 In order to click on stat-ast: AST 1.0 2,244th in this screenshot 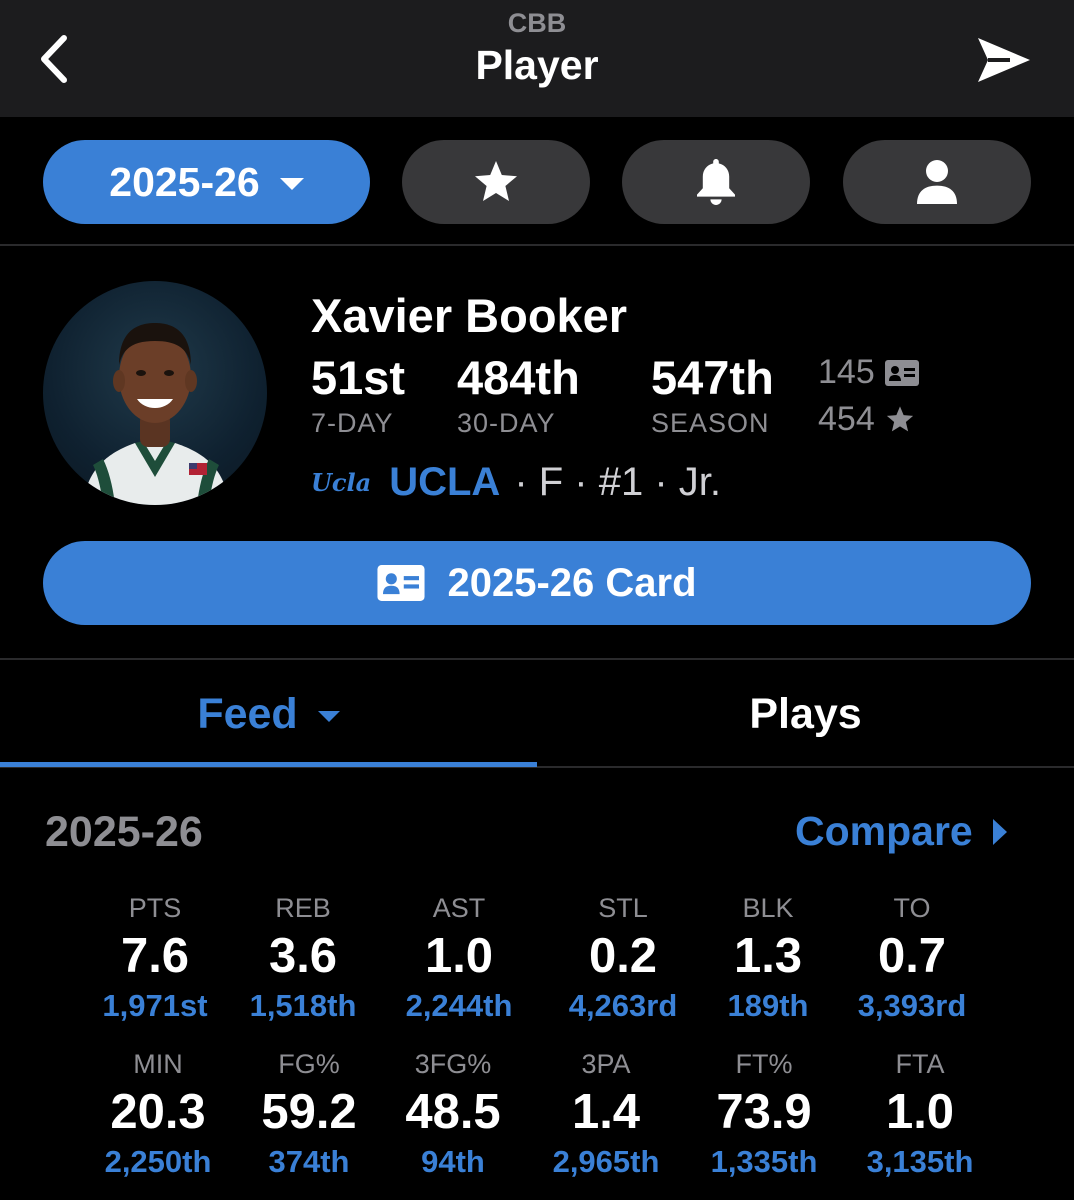, I will do `click(459, 959)`.